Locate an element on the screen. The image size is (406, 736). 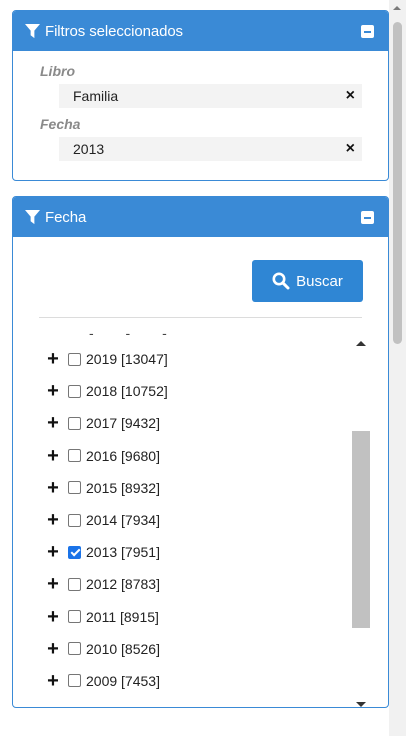
list-item: +2018 [10752] is located at coordinates (194, 391).